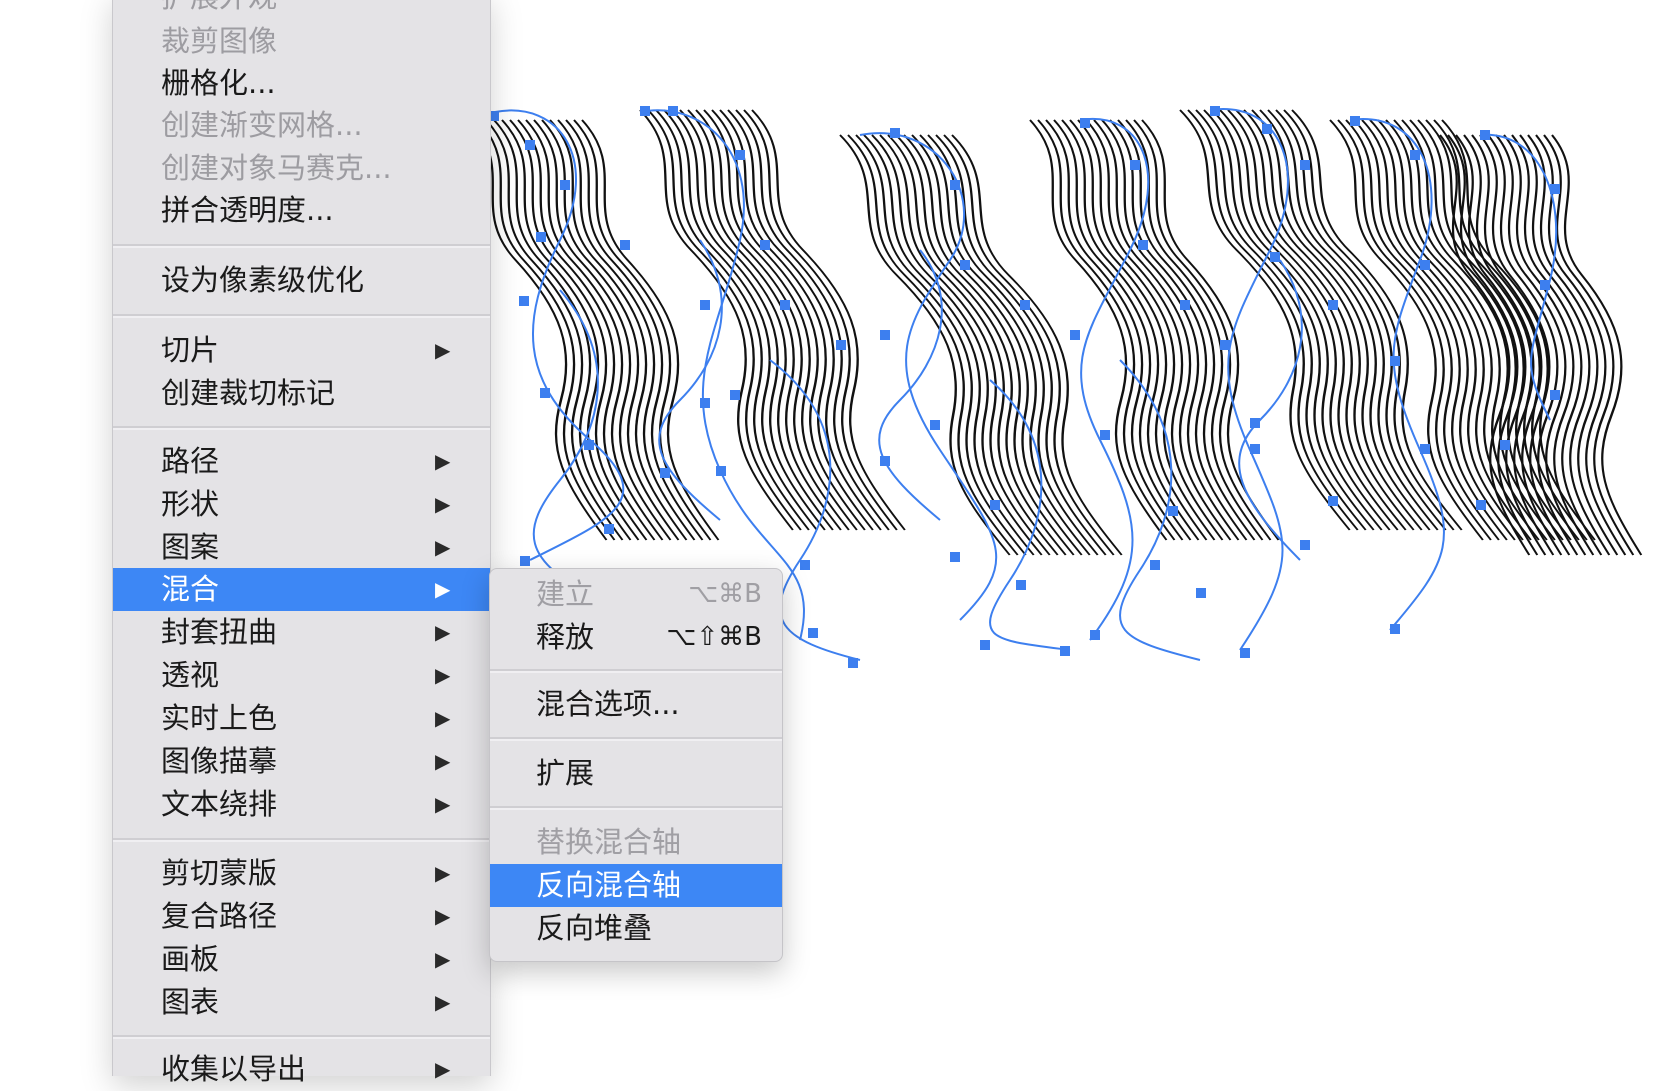 The width and height of the screenshot is (1660, 1091). What do you see at coordinates (301, 761) in the screenshot?
I see `menu-item-image-trace: 图像描摹 ▶` at bounding box center [301, 761].